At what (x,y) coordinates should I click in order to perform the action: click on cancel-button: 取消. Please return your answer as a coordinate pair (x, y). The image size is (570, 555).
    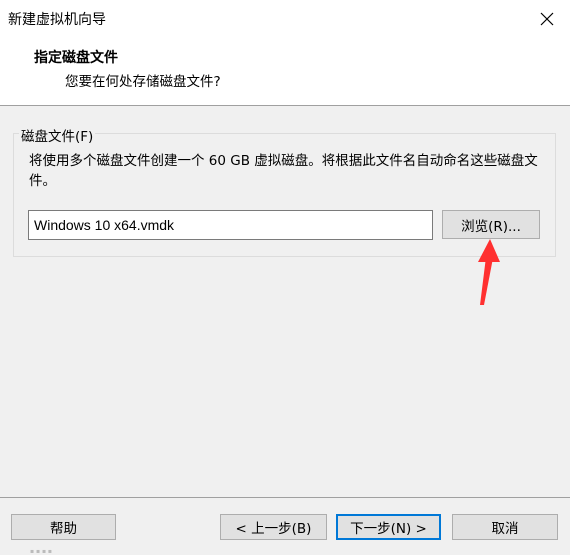
    Looking at the image, I should click on (505, 527).